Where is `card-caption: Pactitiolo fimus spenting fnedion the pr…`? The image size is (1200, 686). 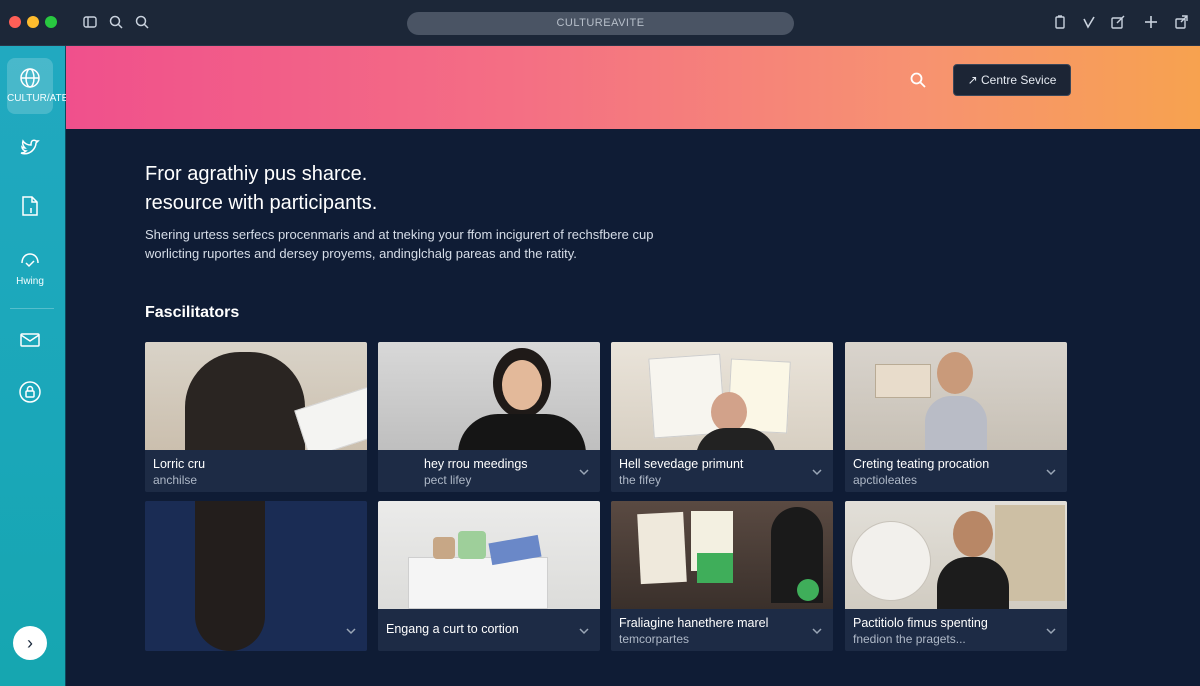
card-caption: Pactitiolo fimus spenting fnedion the pr… is located at coordinates (956, 630).